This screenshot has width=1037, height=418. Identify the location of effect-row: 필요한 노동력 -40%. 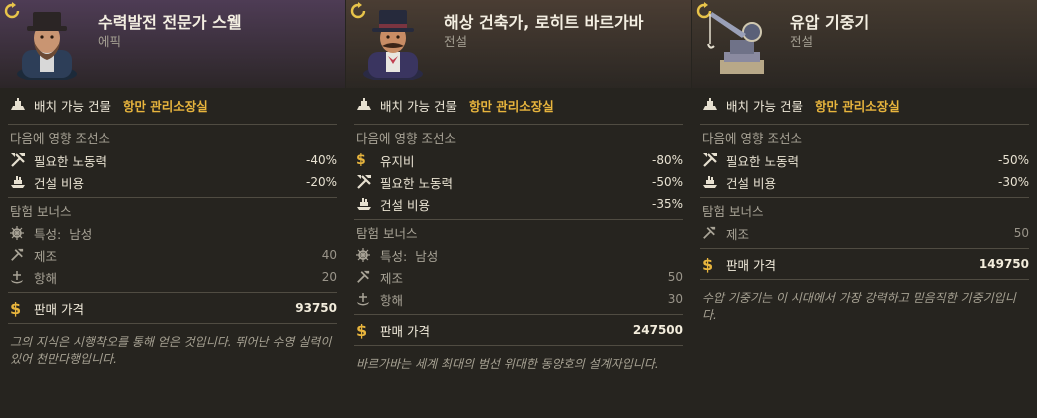
(172, 160).